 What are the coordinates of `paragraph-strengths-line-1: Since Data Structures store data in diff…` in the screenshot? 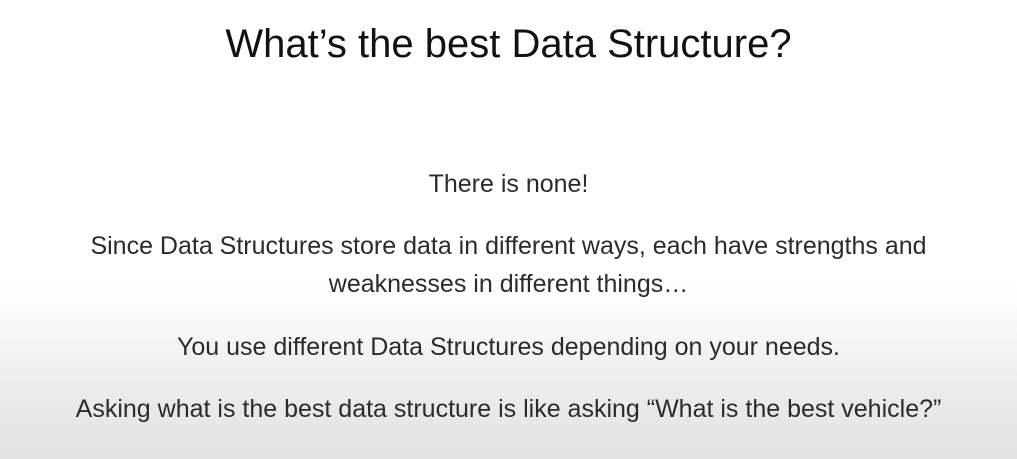 It's located at (508, 246).